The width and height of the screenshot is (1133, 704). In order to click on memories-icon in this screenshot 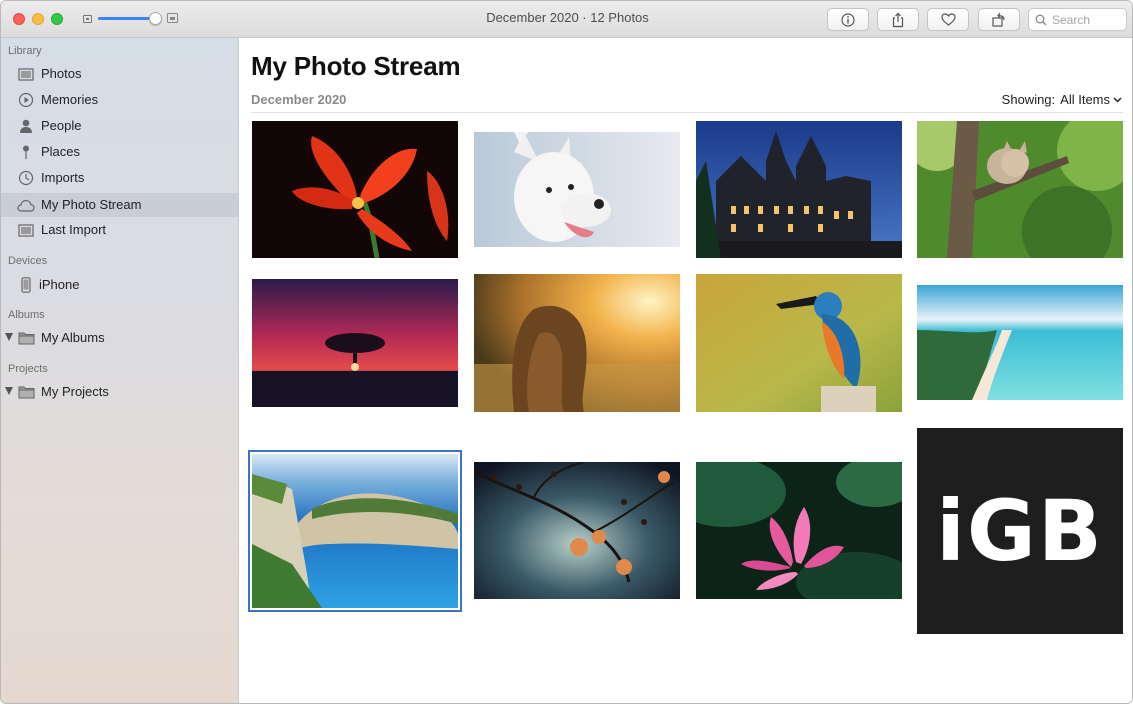, I will do `click(26, 100)`.